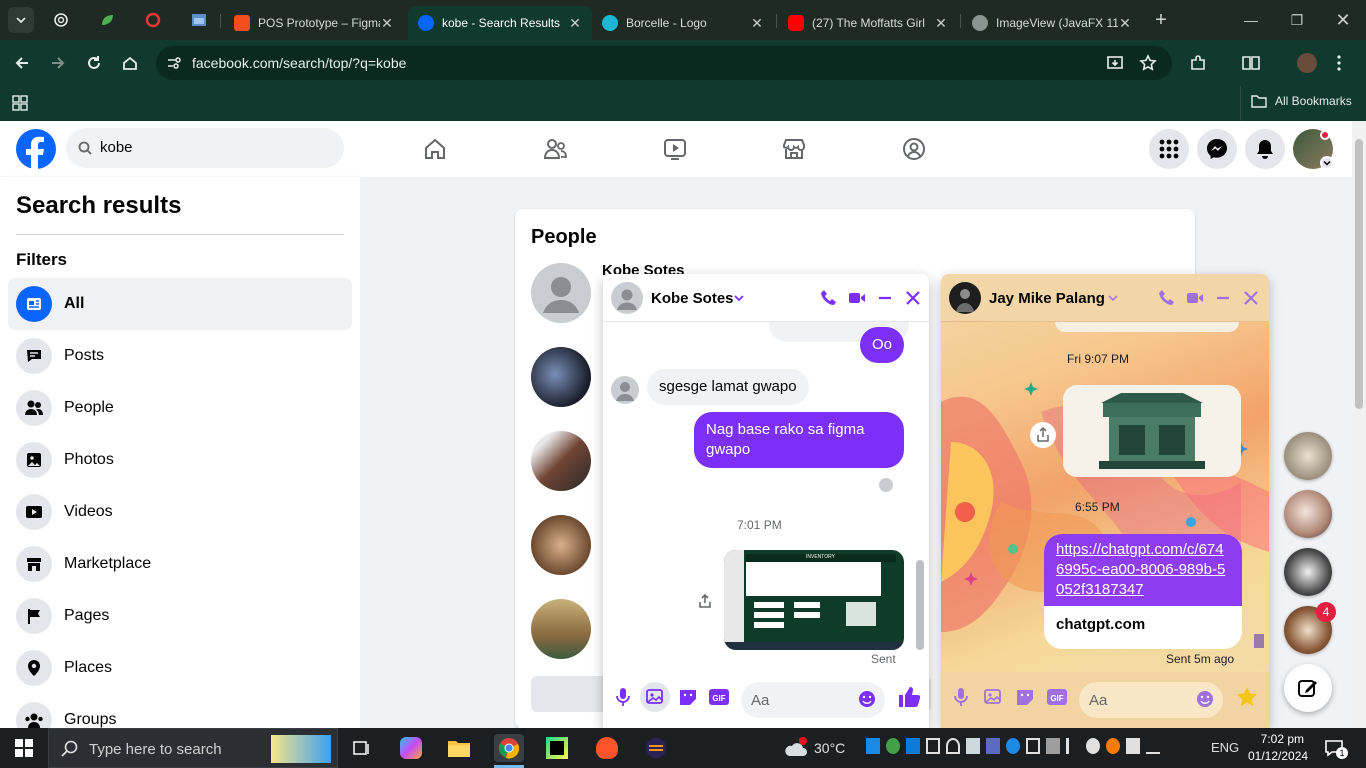 The image size is (1366, 768). I want to click on forward-button, so click(58, 63).